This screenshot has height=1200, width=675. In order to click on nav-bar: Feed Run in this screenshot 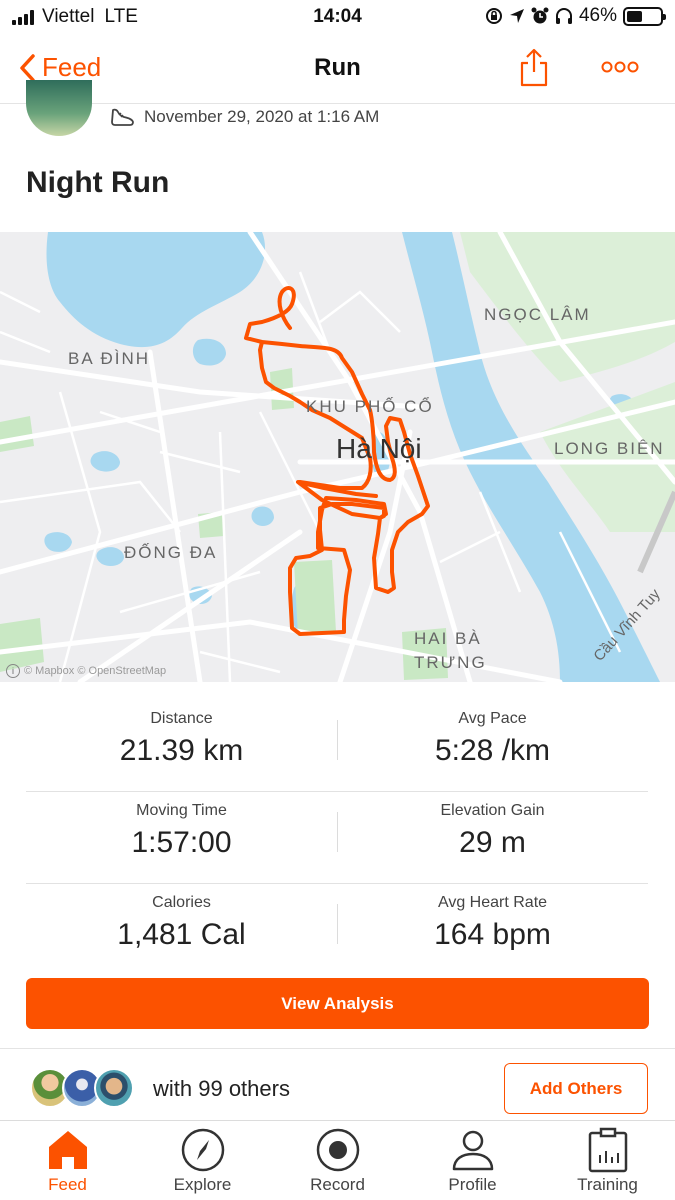, I will do `click(337, 71)`.